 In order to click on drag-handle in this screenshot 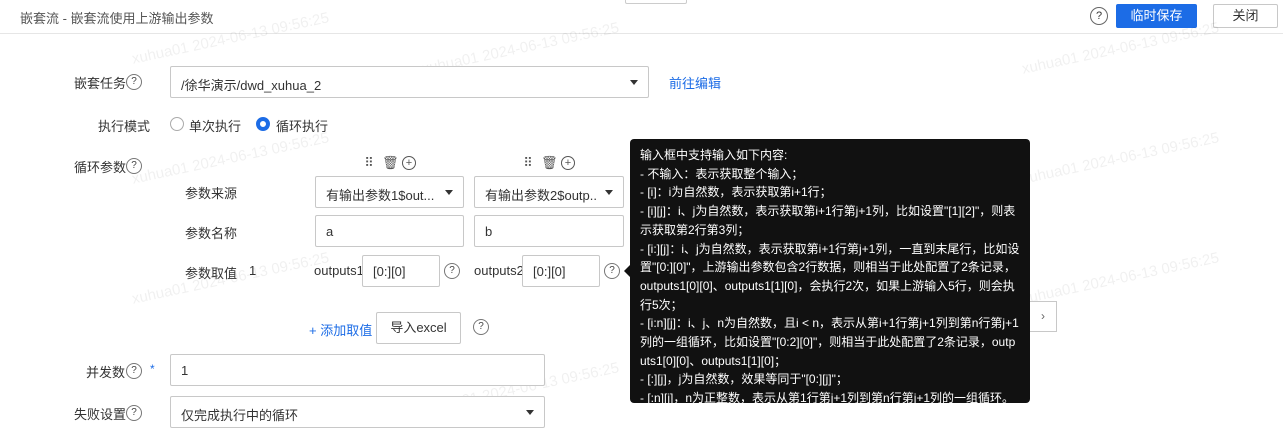, I will do `click(656, 2)`.